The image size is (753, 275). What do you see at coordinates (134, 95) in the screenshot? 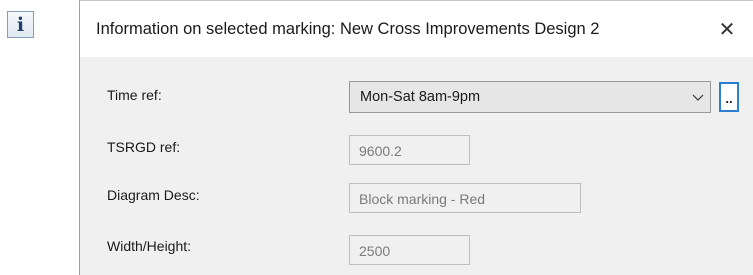
I see `time-ref-label: Time ref:` at bounding box center [134, 95].